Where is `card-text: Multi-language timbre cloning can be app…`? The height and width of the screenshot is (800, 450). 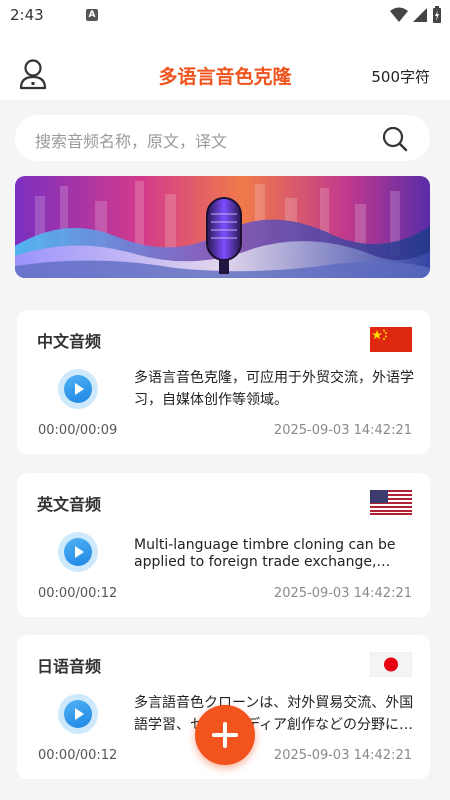 card-text: Multi-language timbre cloning can be app… is located at coordinates (265, 553).